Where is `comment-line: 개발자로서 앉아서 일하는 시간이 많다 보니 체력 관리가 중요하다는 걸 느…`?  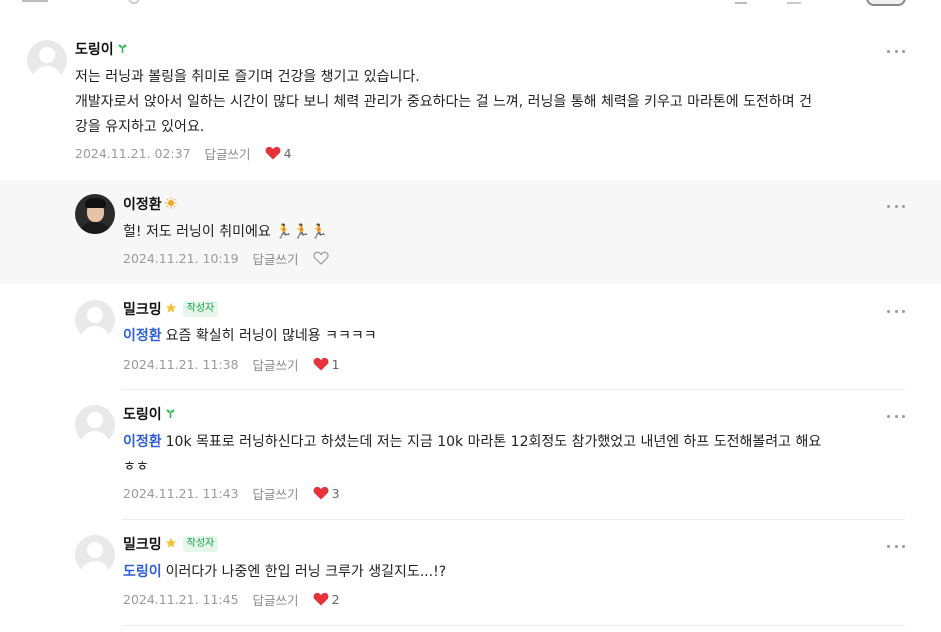
comment-line: 개발자로서 앉아서 일하는 시간이 많다 보니 체력 관리가 중요하다는 걸 느… is located at coordinates (443, 102).